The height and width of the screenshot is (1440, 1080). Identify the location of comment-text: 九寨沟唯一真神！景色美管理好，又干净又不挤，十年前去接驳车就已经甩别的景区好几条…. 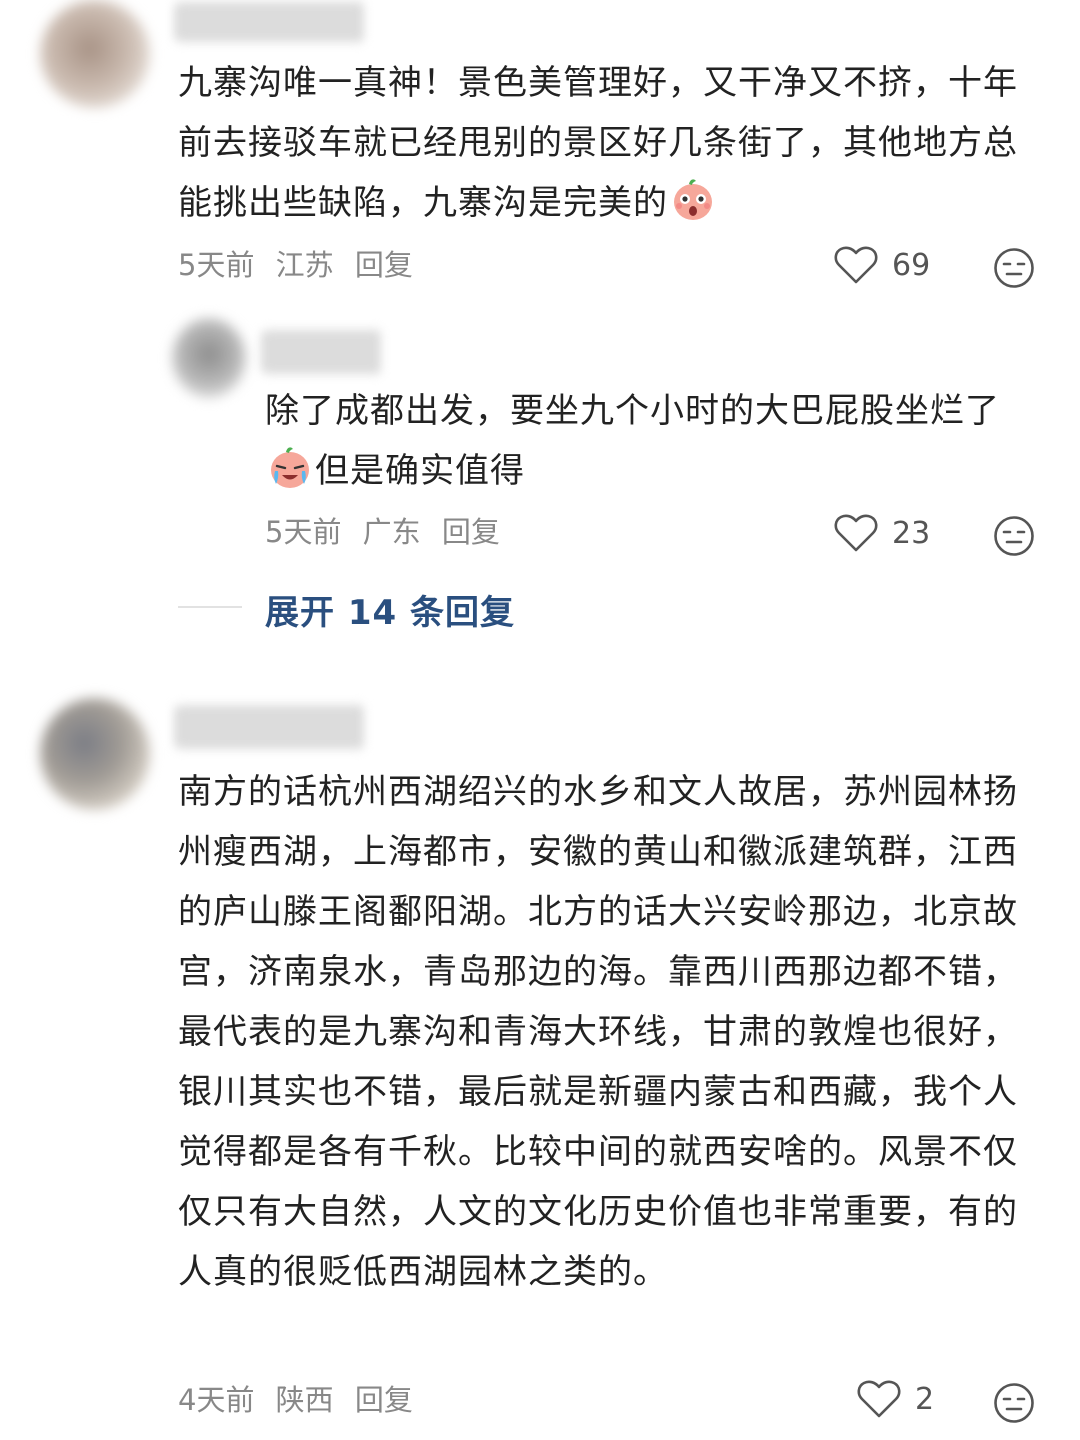
(598, 143).